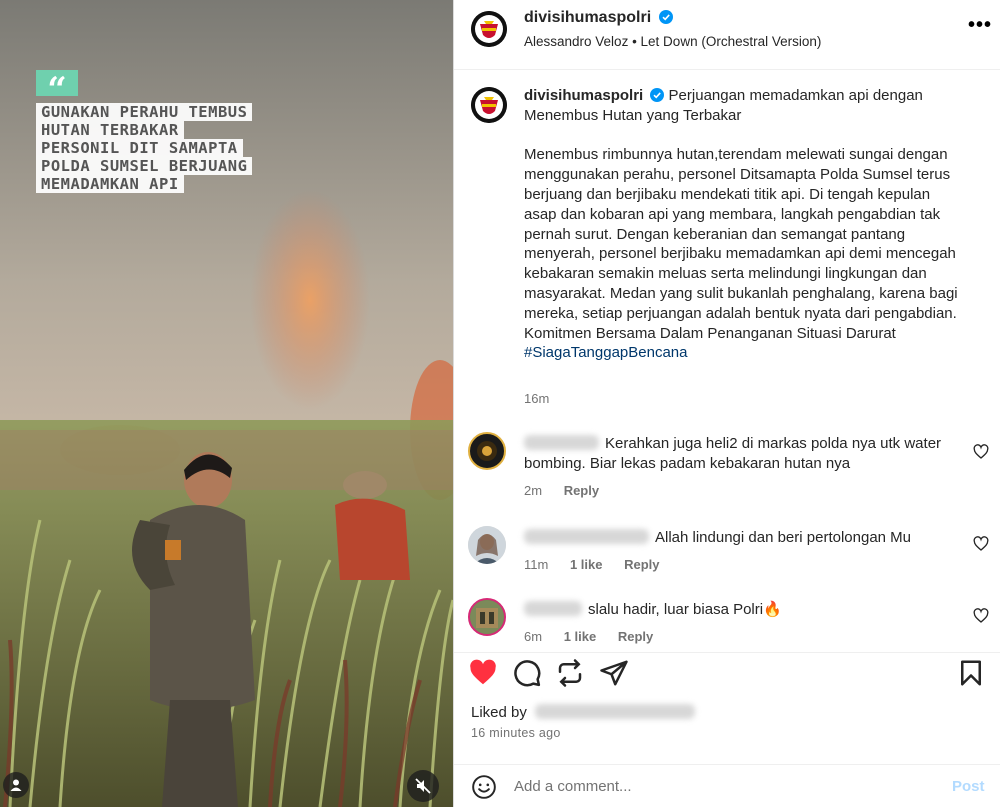 The height and width of the screenshot is (807, 1000). Describe the element at coordinates (685, 609) in the screenshot. I see `comment-body: slalu hadir, luar biasa Polri🔥` at that location.